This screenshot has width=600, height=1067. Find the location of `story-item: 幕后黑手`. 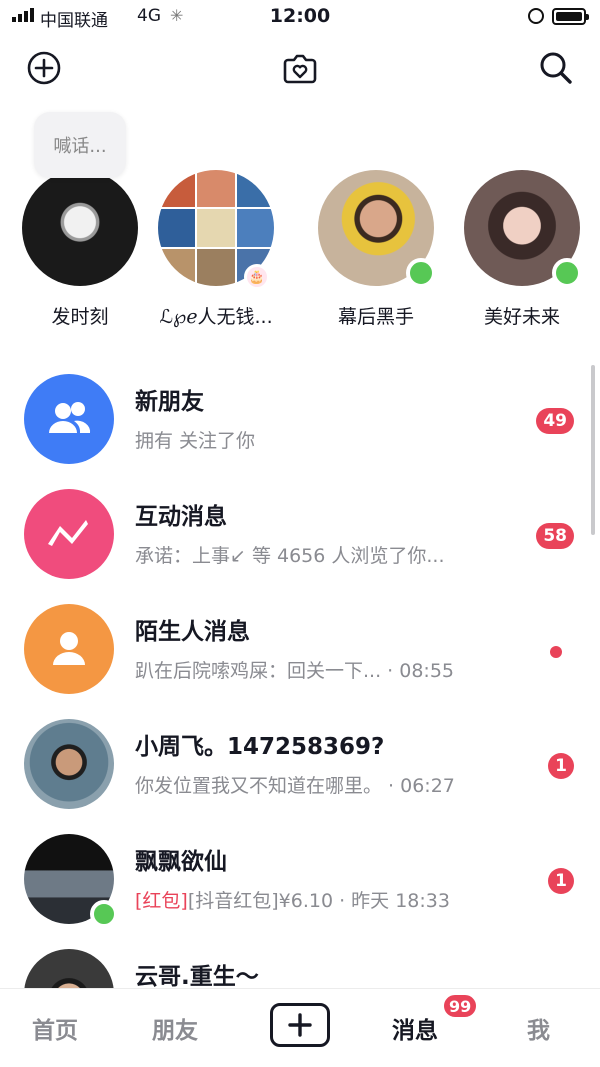

story-item: 幕后黑手 is located at coordinates (376, 249).